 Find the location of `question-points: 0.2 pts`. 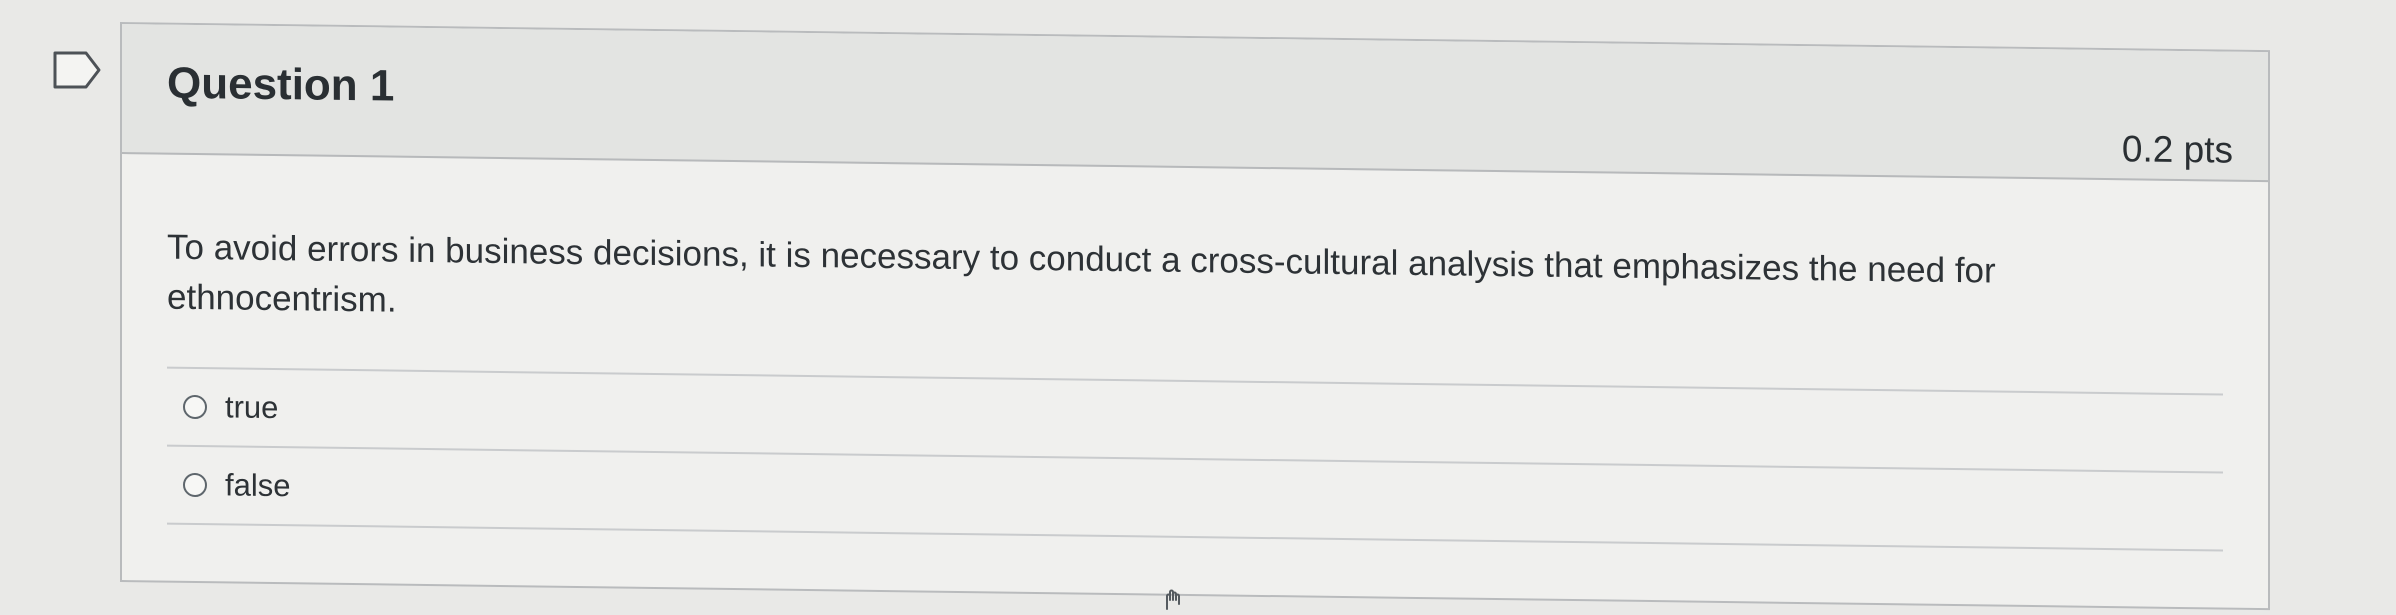

question-points: 0.2 pts is located at coordinates (2177, 149).